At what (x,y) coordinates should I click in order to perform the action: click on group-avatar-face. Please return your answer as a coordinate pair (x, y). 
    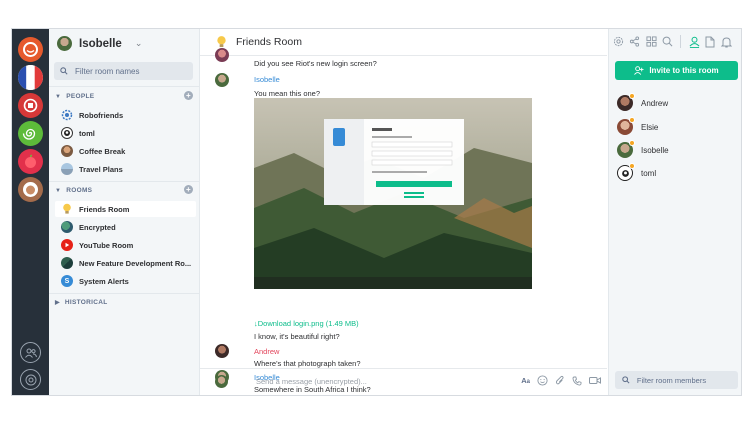
    Looking at the image, I should click on (30, 189).